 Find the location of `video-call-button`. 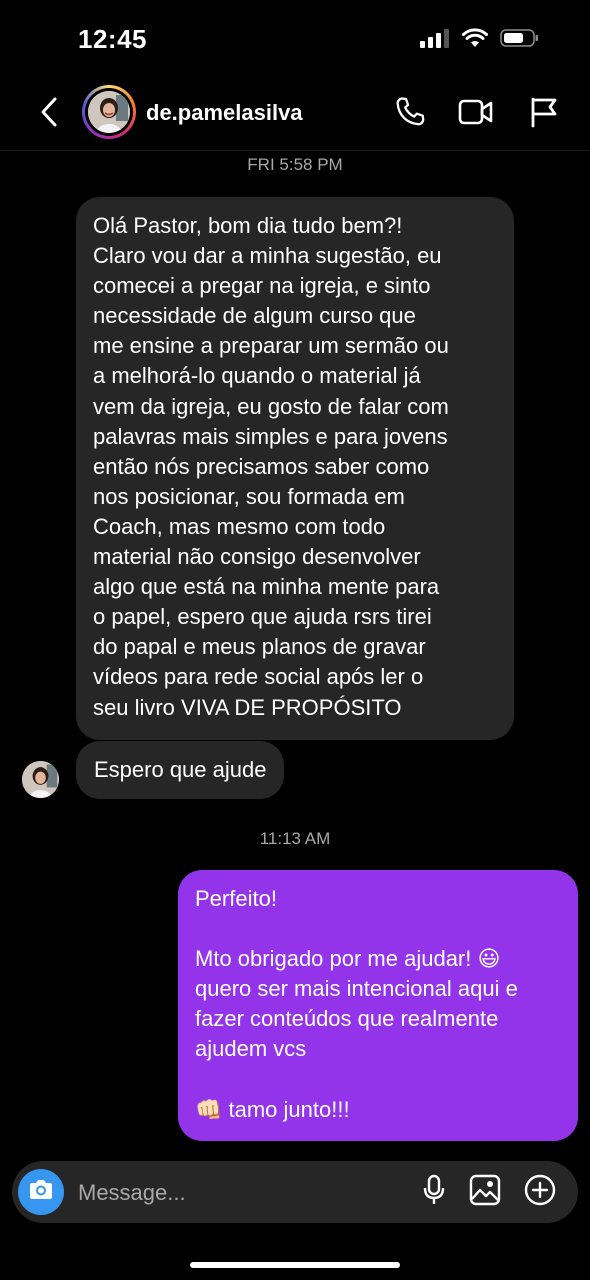

video-call-button is located at coordinates (476, 114).